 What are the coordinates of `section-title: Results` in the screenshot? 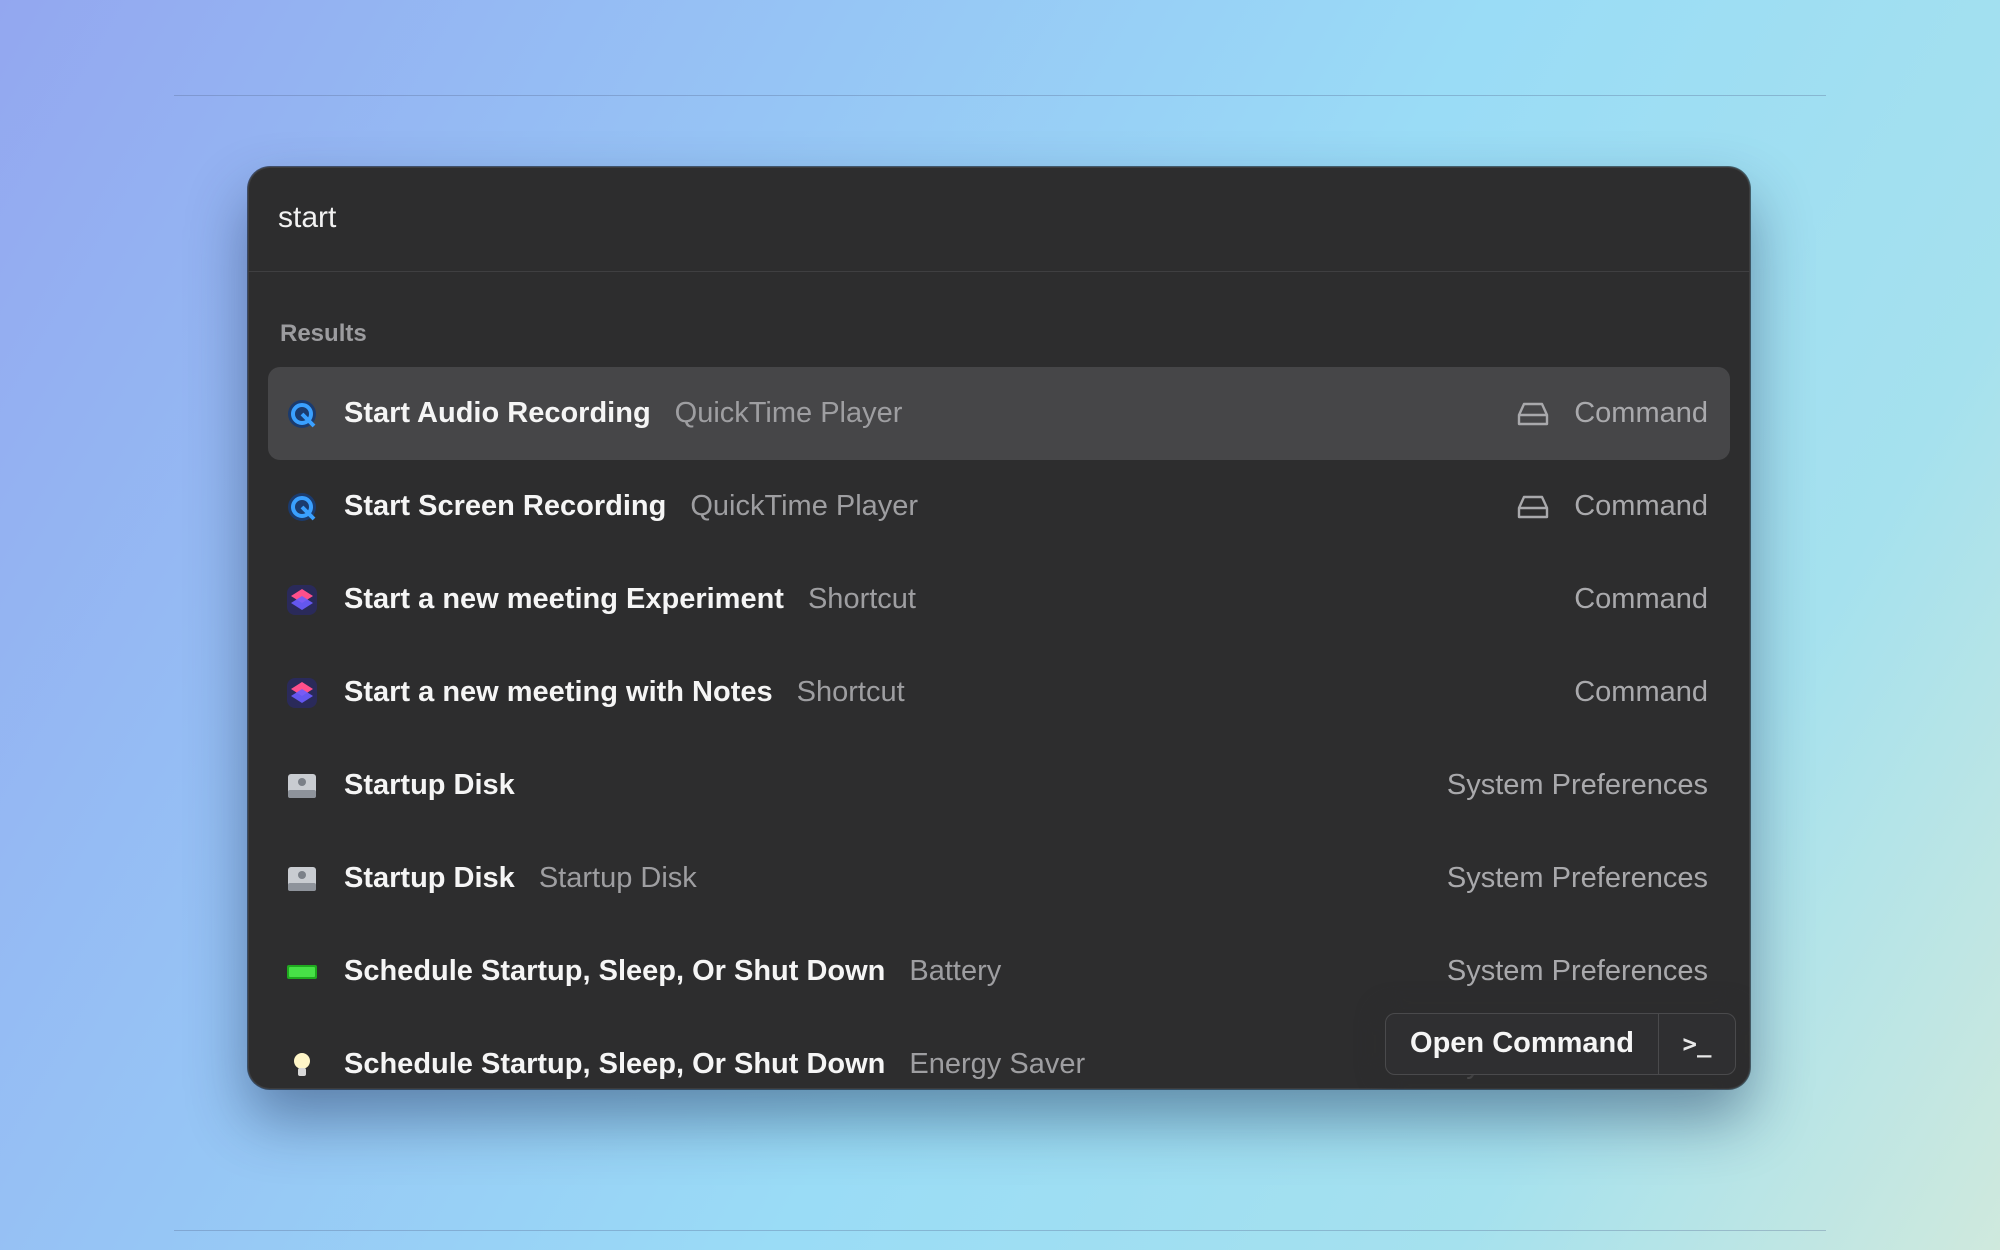 It's located at (323, 333).